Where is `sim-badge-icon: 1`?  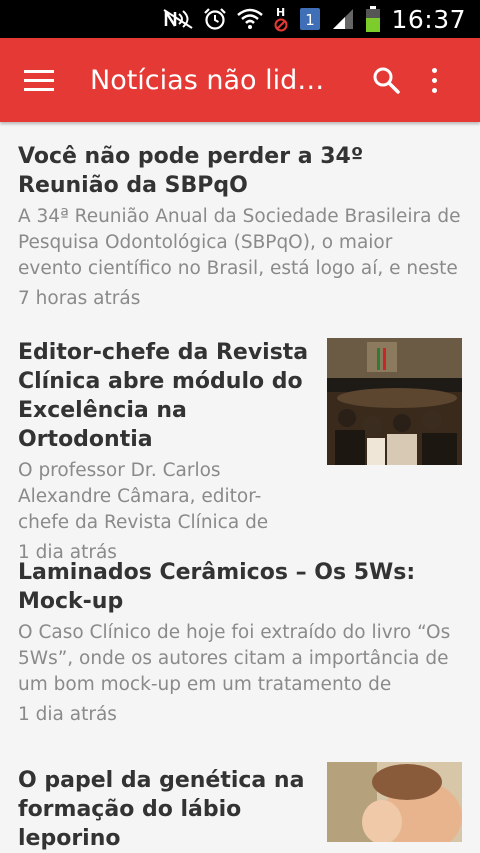 sim-badge-icon: 1 is located at coordinates (310, 19).